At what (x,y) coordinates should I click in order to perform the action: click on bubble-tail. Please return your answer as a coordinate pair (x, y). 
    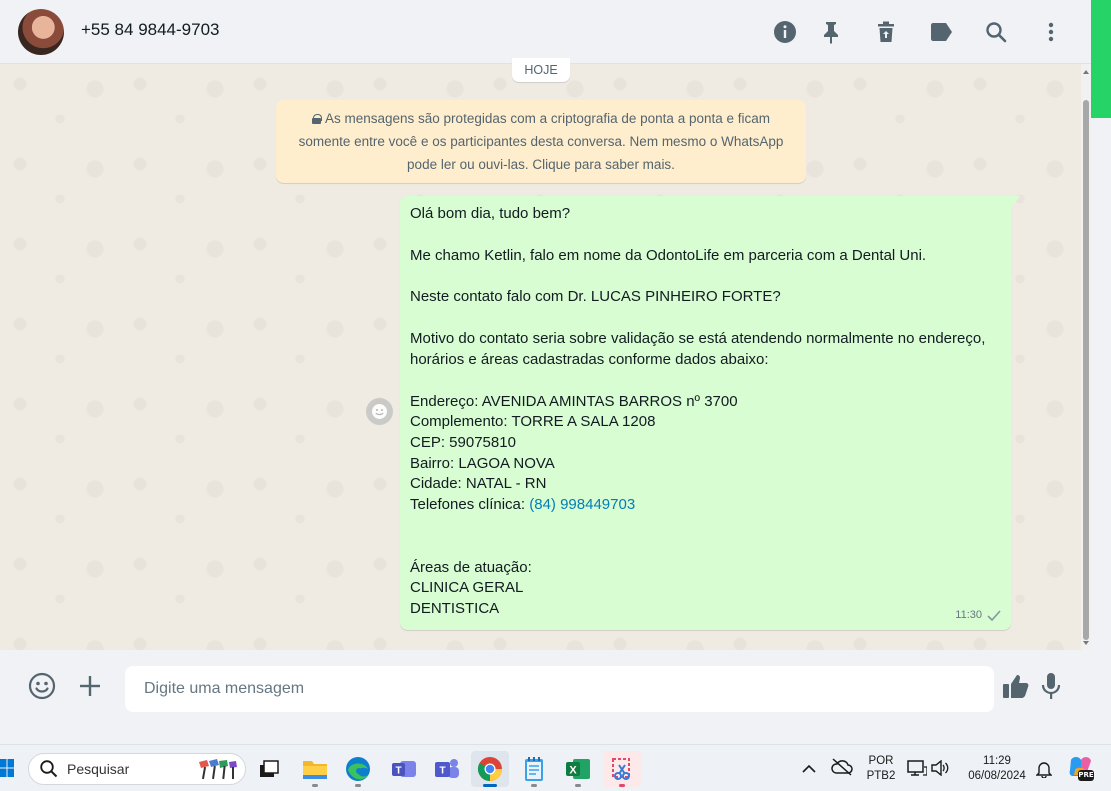
    Looking at the image, I should click on (1015, 202).